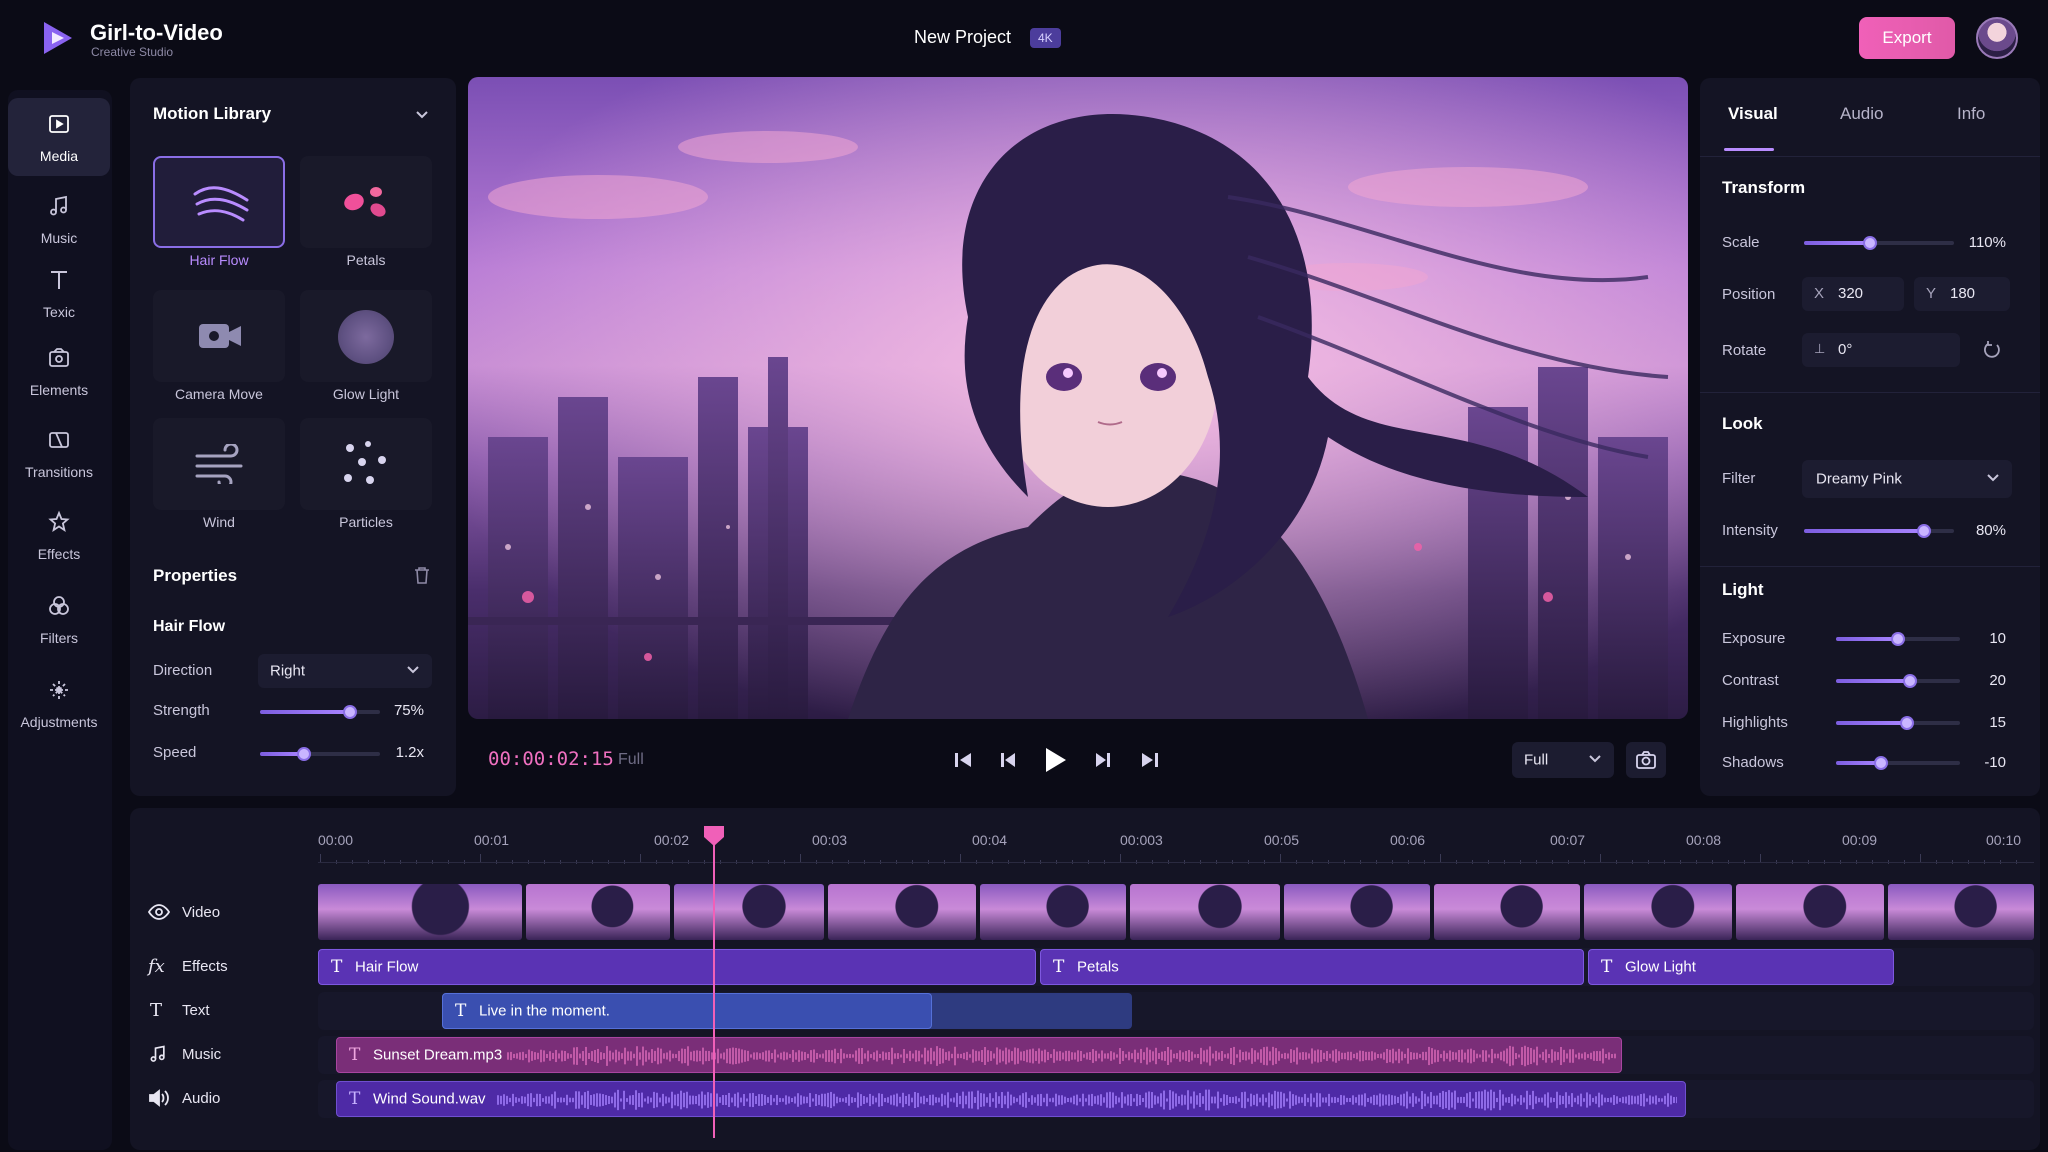 This screenshot has height=1152, width=2048. I want to click on highlights-slider, so click(1898, 723).